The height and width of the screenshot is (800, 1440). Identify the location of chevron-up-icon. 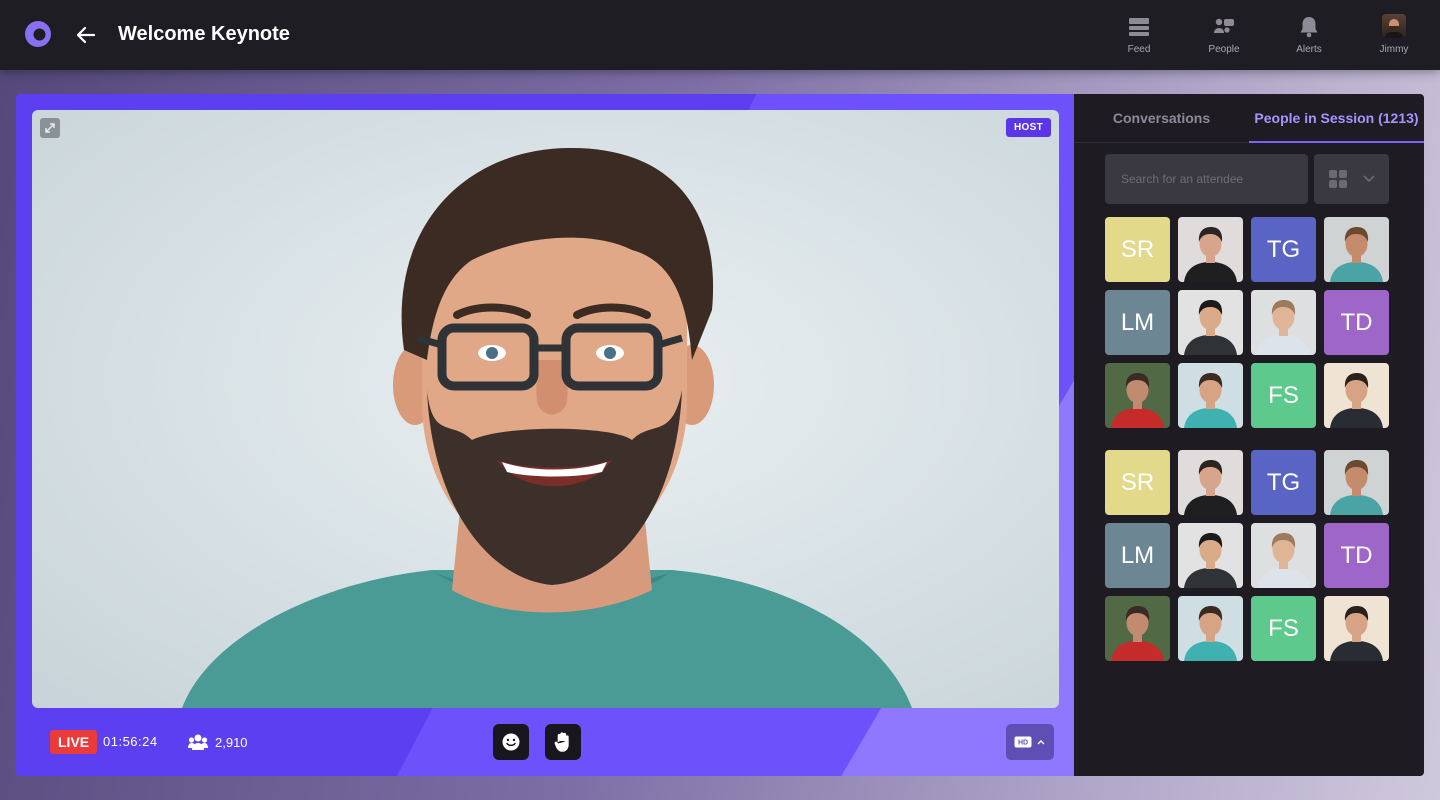
(1041, 742).